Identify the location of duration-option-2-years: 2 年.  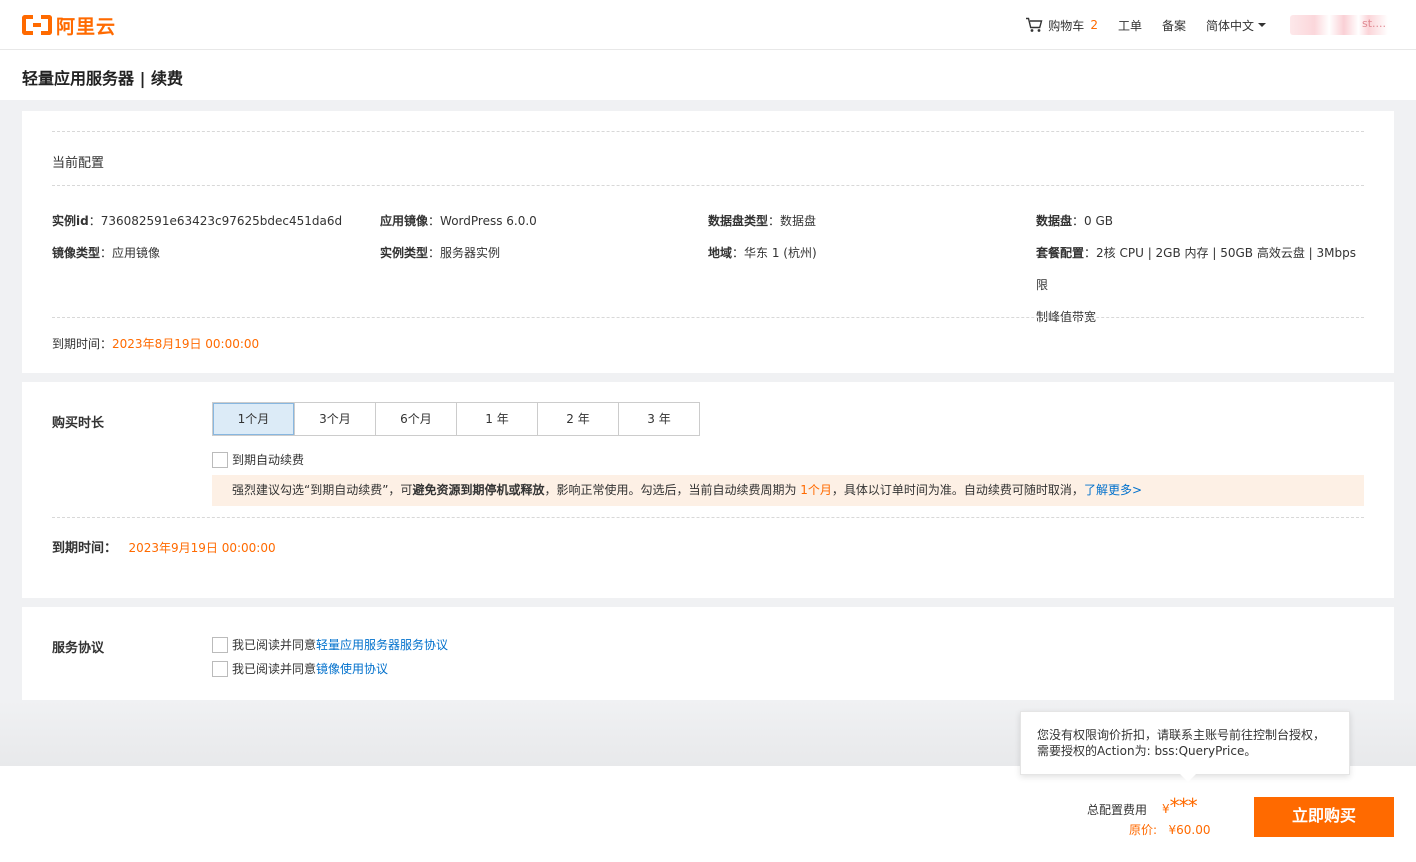
(577, 419).